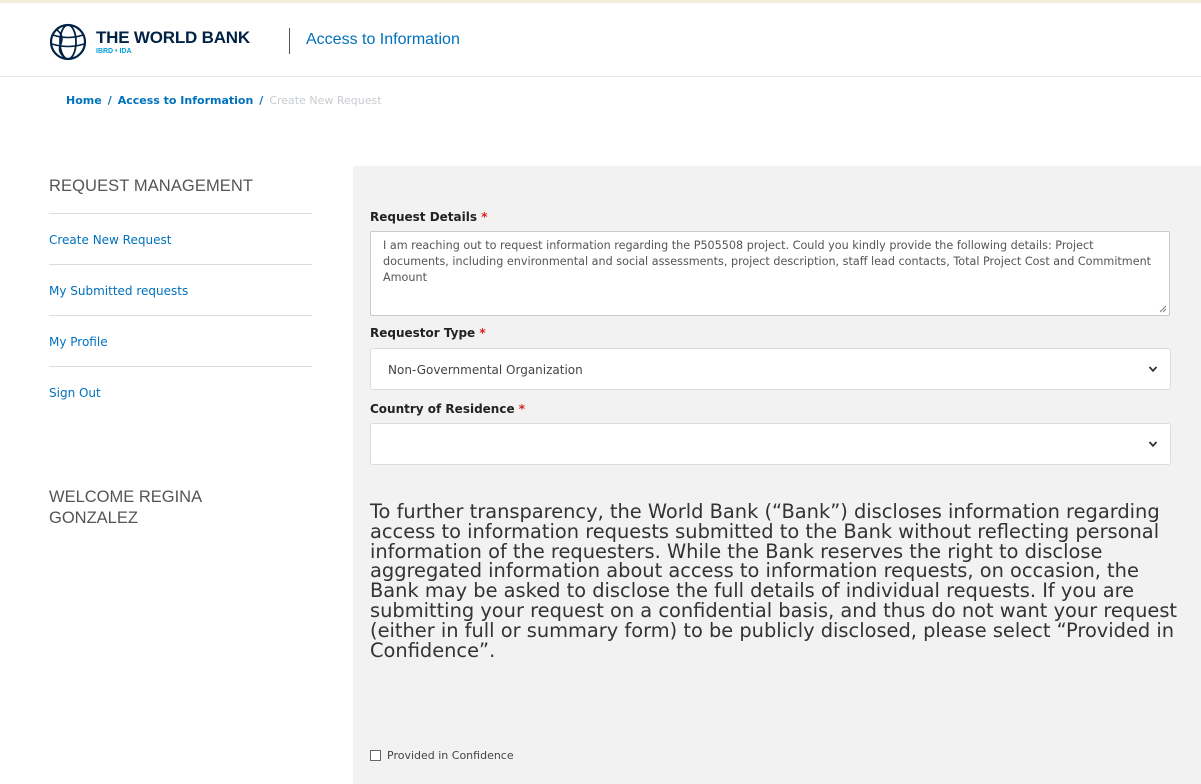 The image size is (1201, 784). What do you see at coordinates (180, 340) in the screenshot?
I see `sidebar-item-my-profile: My Profile` at bounding box center [180, 340].